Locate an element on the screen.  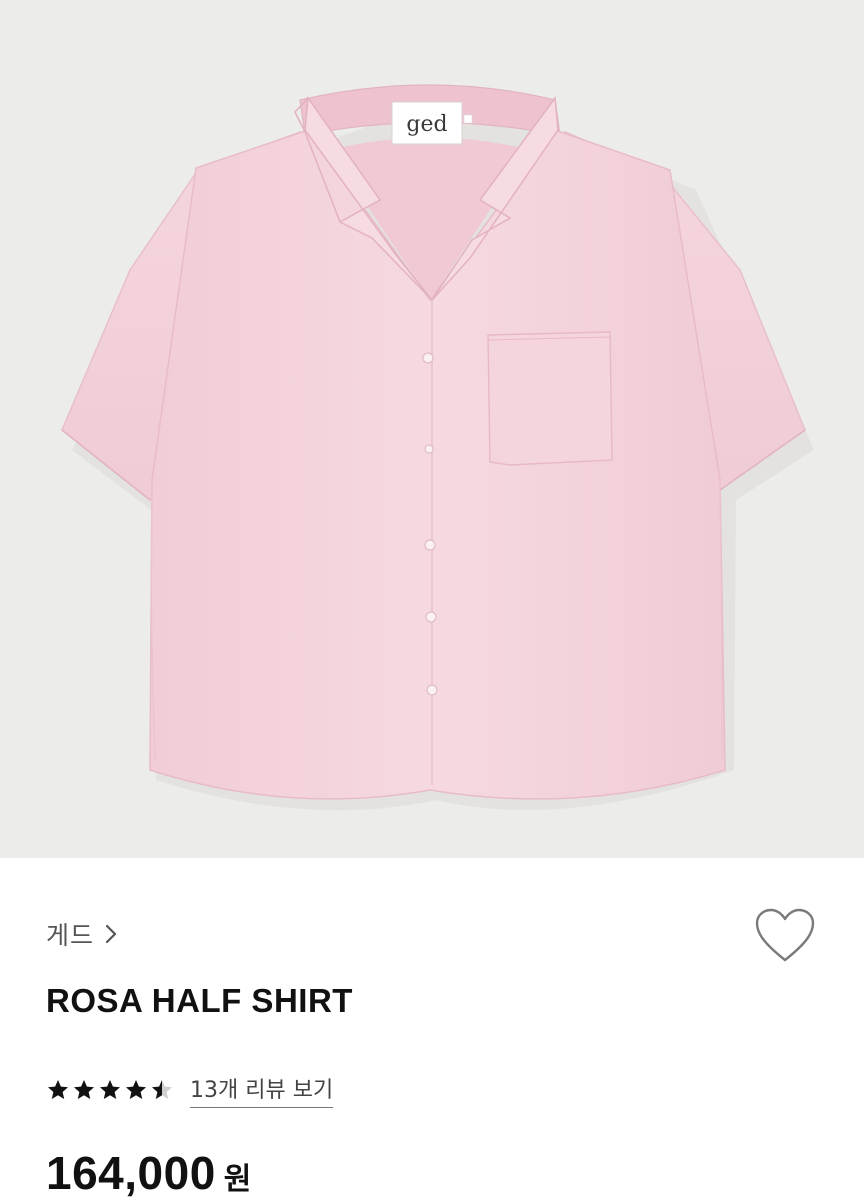
brand-link: 게드 is located at coordinates (82, 934).